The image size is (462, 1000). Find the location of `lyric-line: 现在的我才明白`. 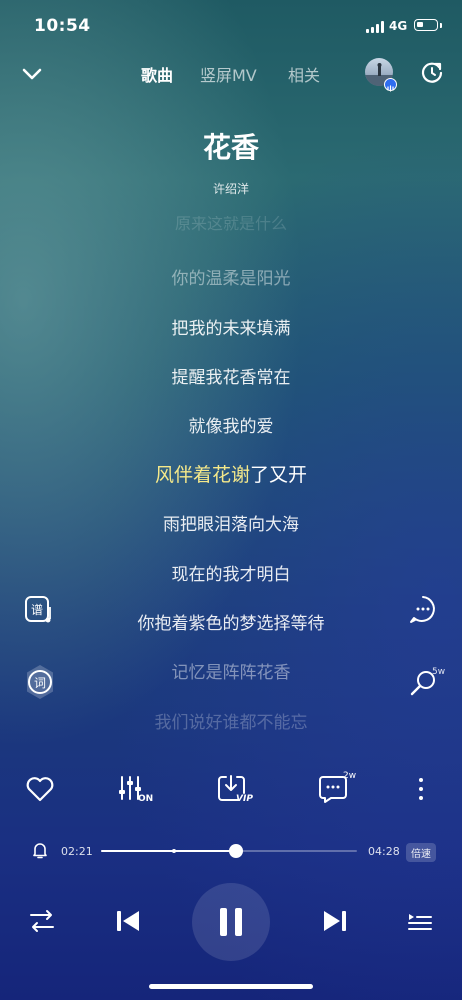

lyric-line: 现在的我才明白 is located at coordinates (231, 575).